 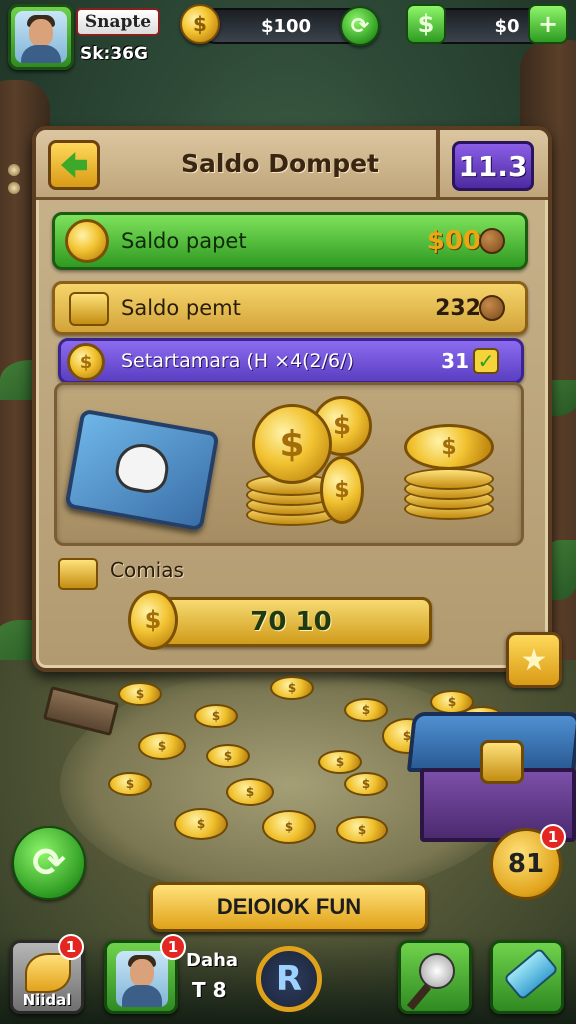 I want to click on progress-value: 70 10, so click(x=291, y=622).